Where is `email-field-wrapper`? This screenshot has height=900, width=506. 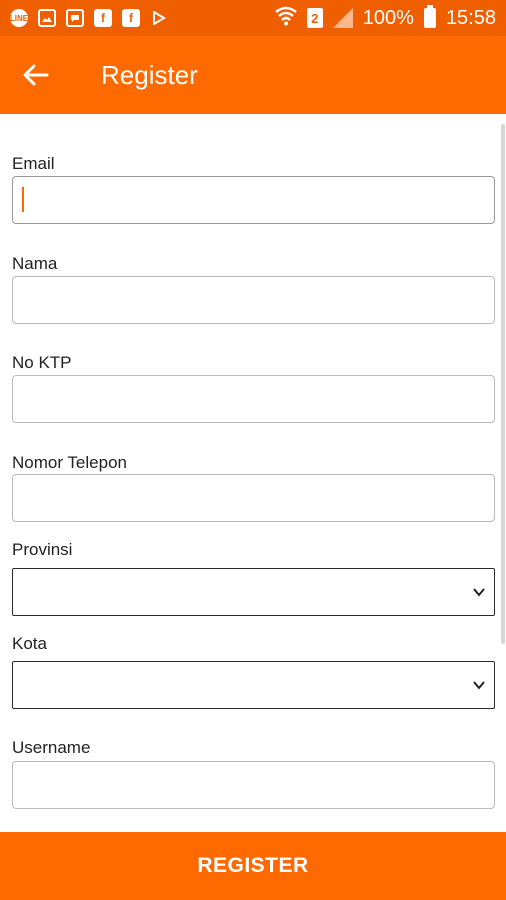 email-field-wrapper is located at coordinates (253, 200).